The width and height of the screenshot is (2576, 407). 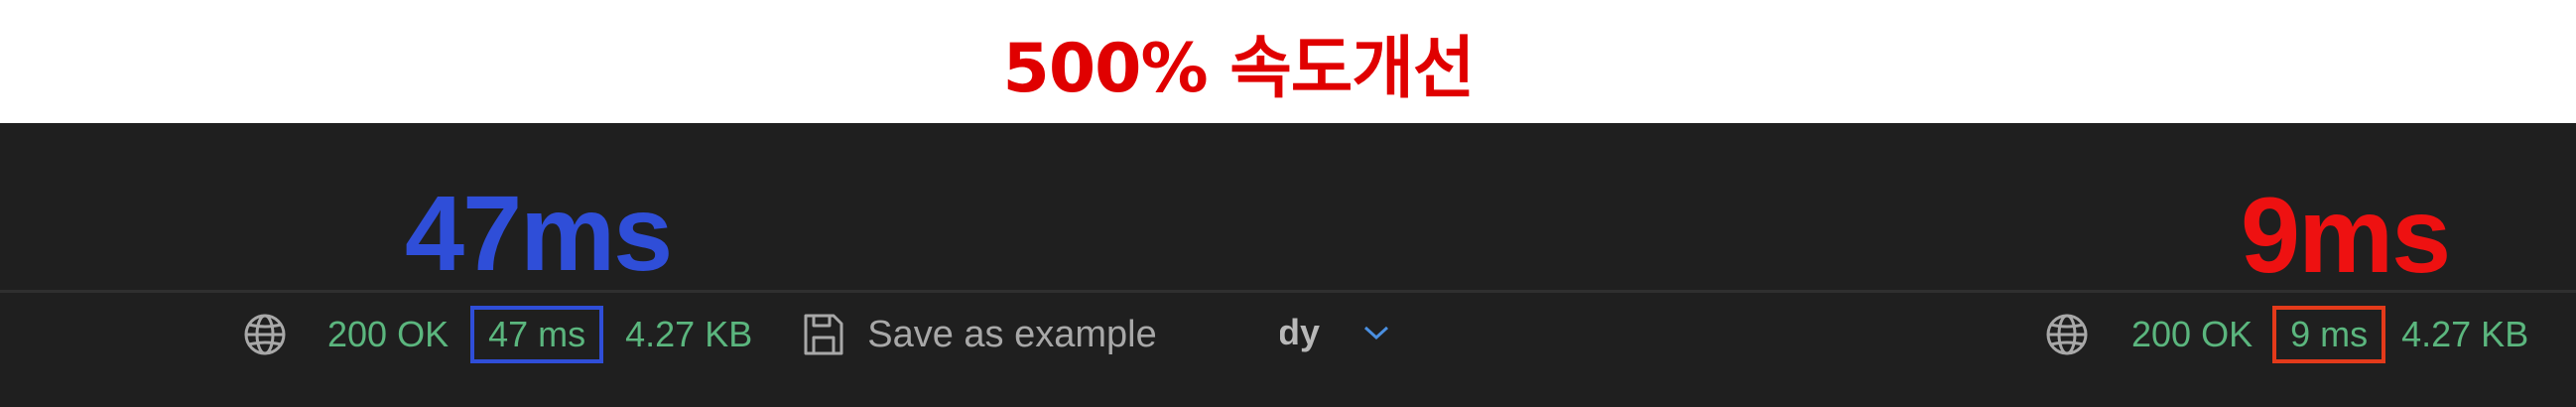 I want to click on after-timing-label: 9ms, so click(x=2346, y=235).